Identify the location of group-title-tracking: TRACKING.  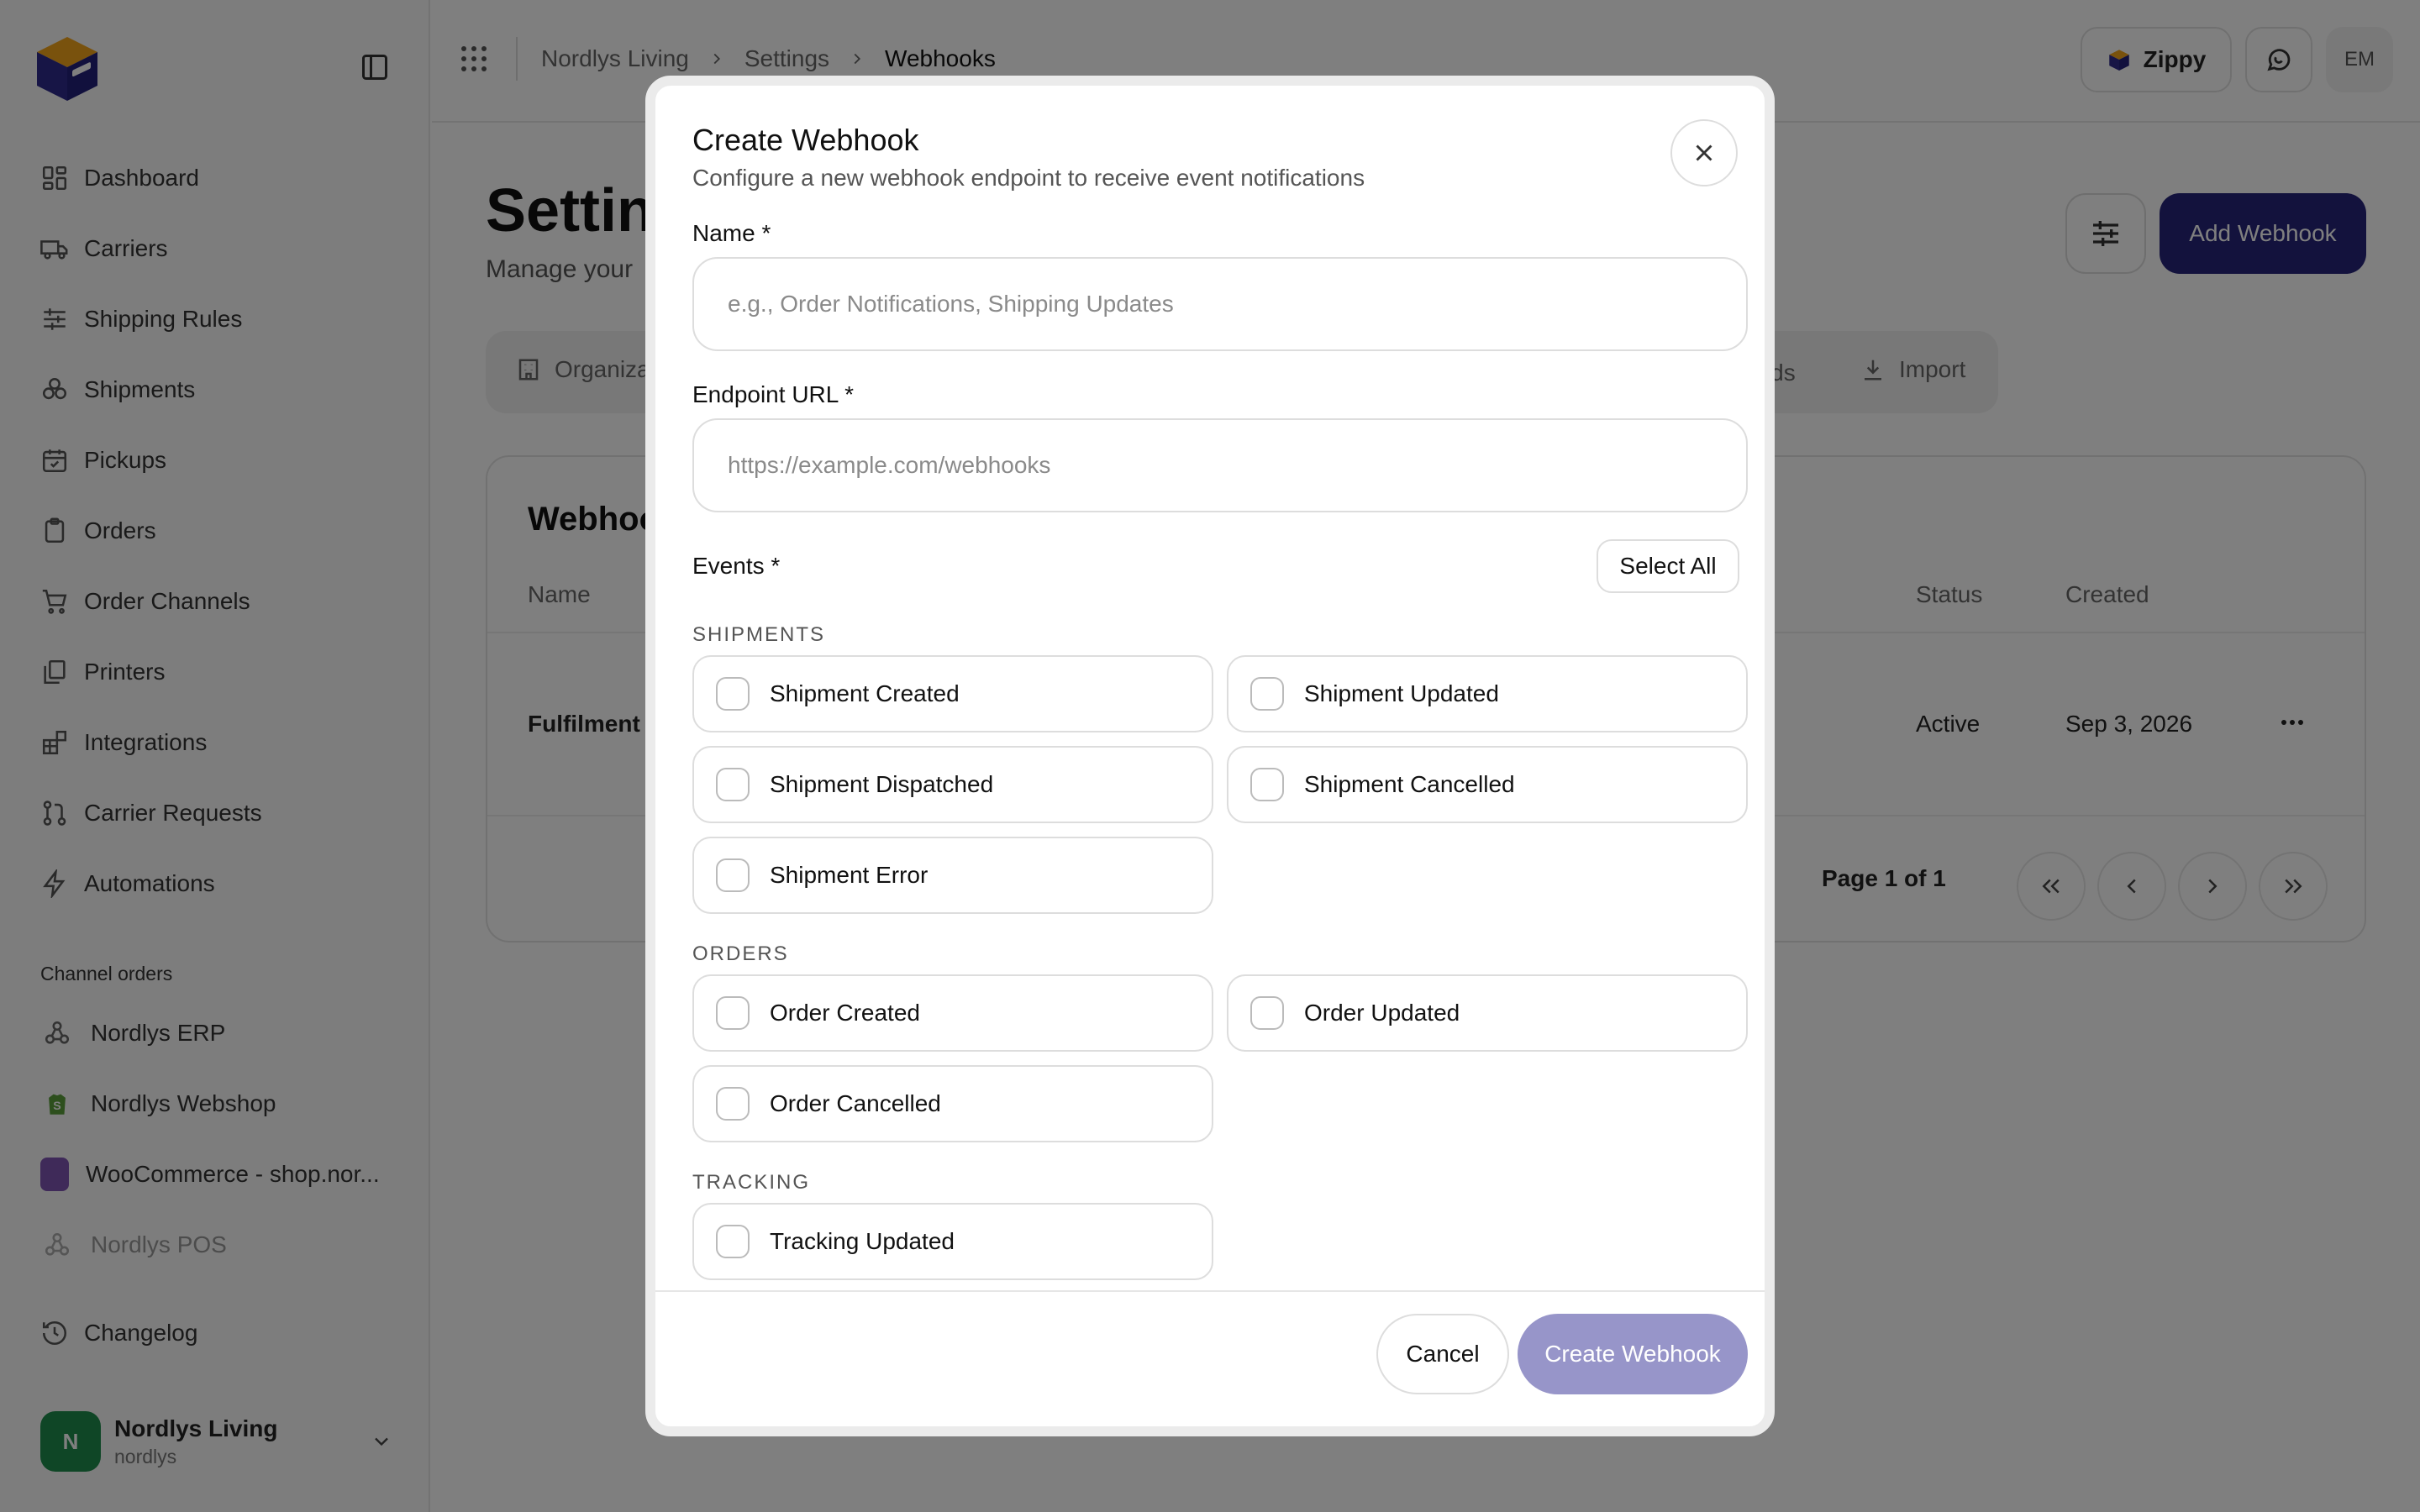
(751, 1182).